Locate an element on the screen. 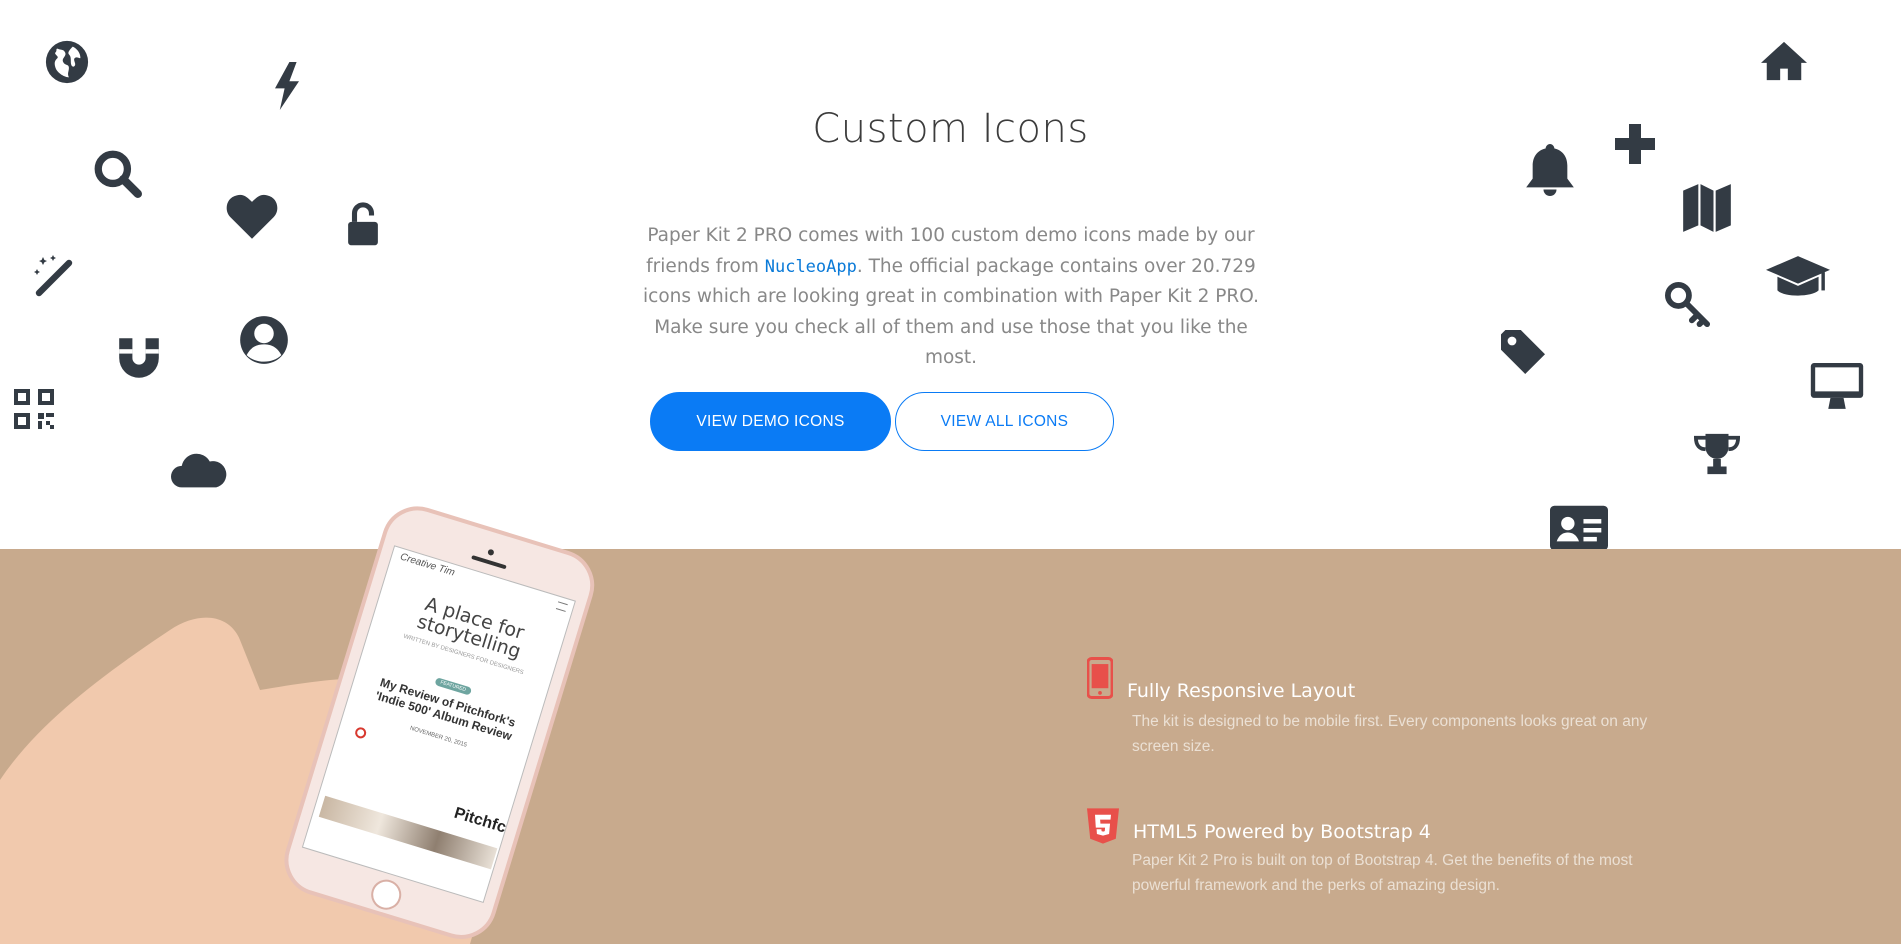  globe-icon is located at coordinates (67, 62).